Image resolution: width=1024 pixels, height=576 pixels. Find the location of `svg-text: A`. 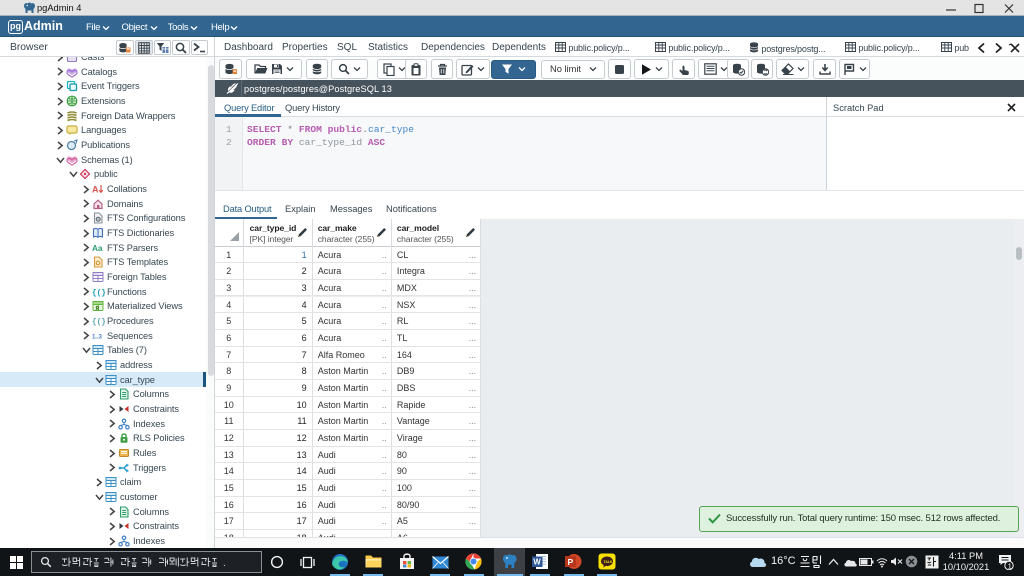

svg-text: A is located at coordinates (95, 190).